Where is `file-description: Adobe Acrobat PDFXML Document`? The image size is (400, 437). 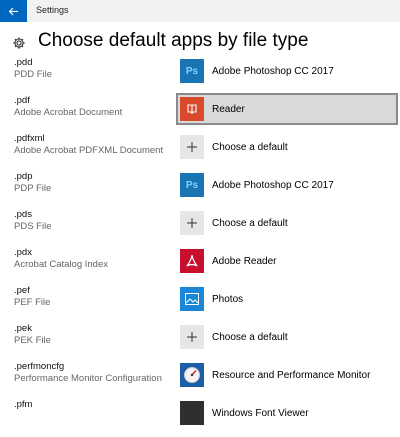 file-description: Adobe Acrobat PDFXML Document is located at coordinates (89, 150).